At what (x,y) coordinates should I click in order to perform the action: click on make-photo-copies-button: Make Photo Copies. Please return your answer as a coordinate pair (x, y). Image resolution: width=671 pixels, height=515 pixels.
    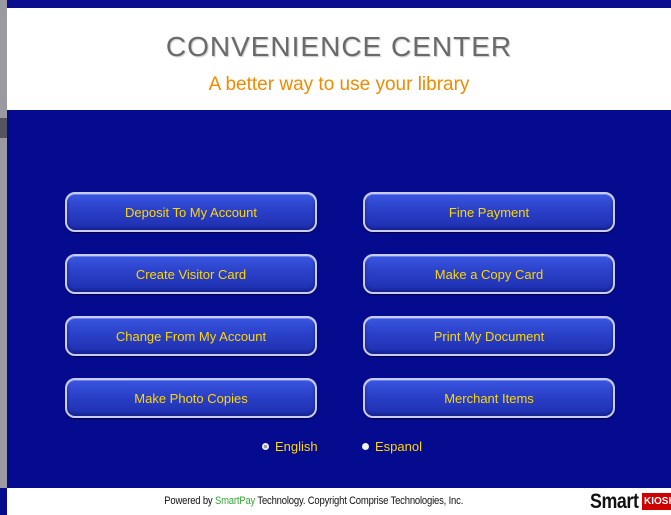
    Looking at the image, I should click on (191, 398).